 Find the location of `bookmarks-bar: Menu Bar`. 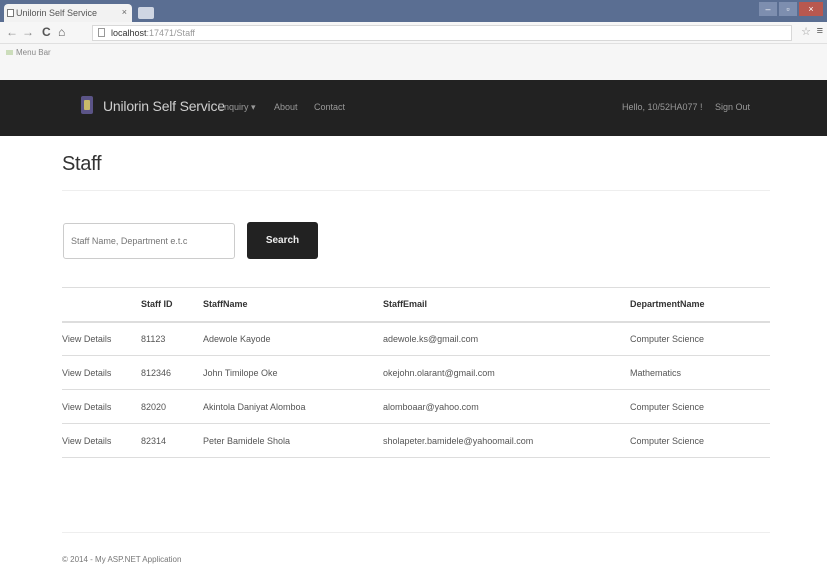

bookmarks-bar: Menu Bar is located at coordinates (413, 62).